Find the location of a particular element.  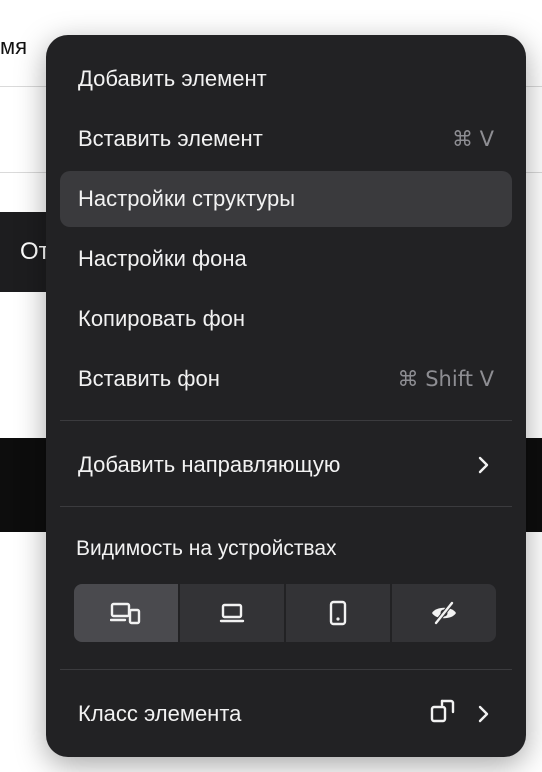

menu-item-copy-background: Копировать фон is located at coordinates (286, 319).